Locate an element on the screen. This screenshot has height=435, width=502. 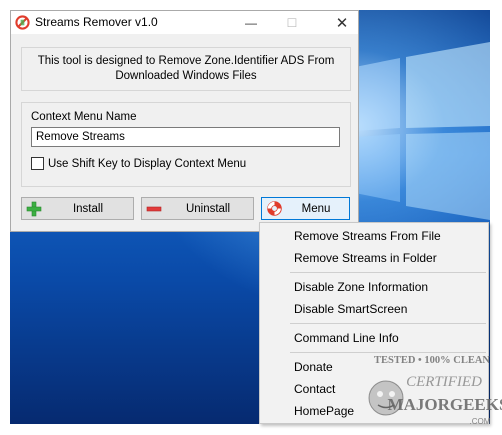
minimize-button: — is located at coordinates (251, 22).